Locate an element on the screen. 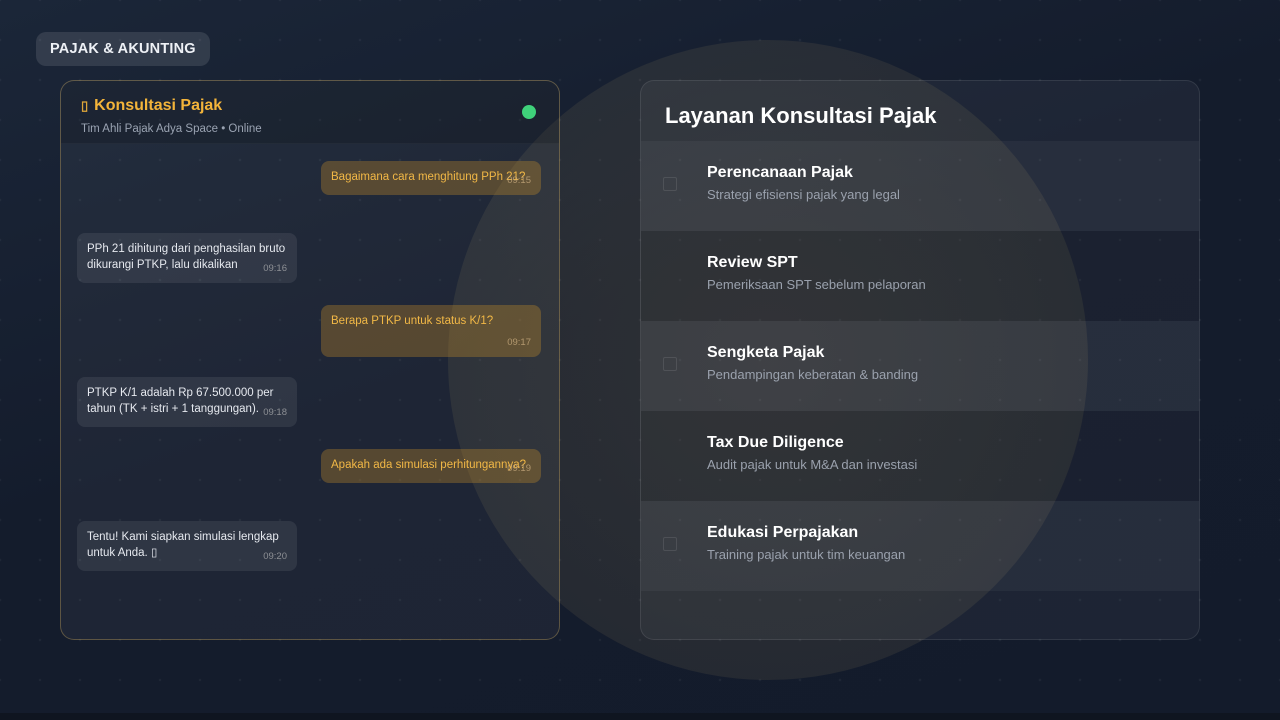  chat-icon: ▯ is located at coordinates (85, 105).